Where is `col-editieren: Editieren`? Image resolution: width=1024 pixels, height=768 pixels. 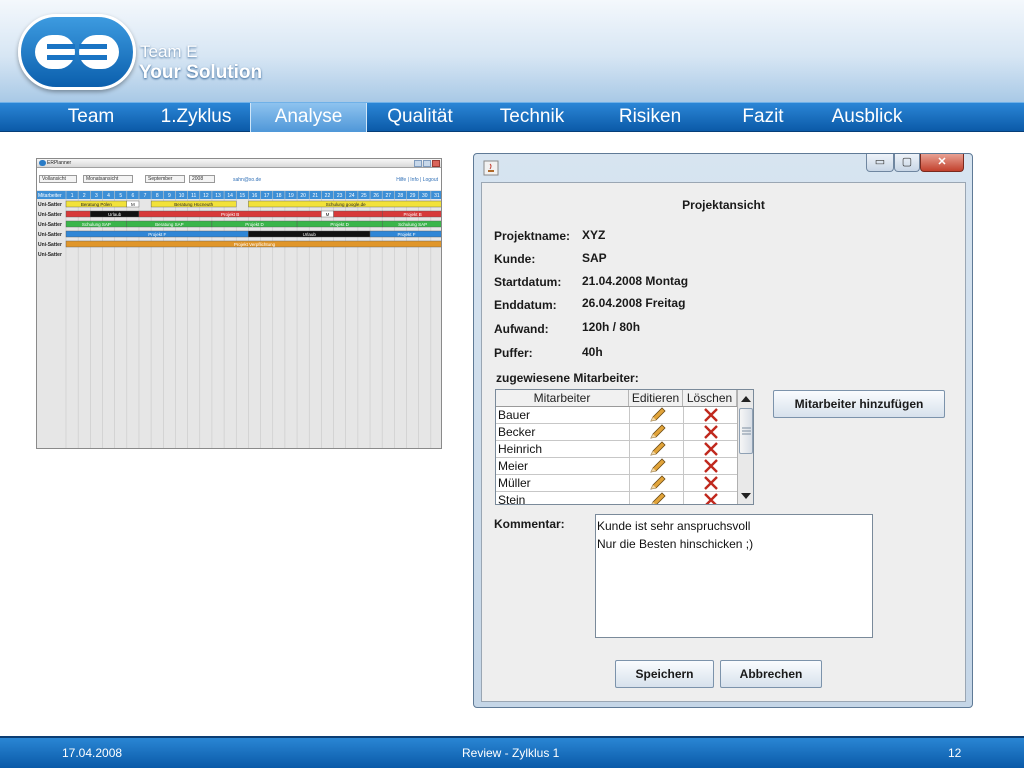 col-editieren: Editieren is located at coordinates (656, 398).